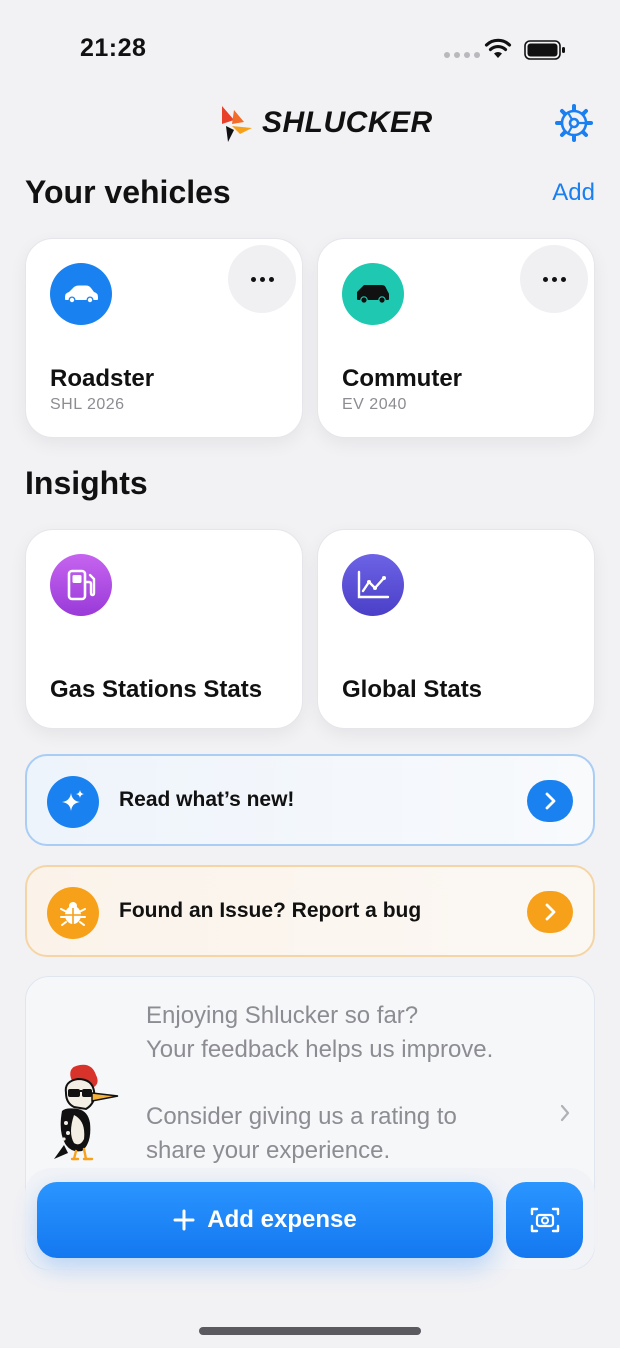  I want to click on global-stats-card: Global Stats, so click(456, 629).